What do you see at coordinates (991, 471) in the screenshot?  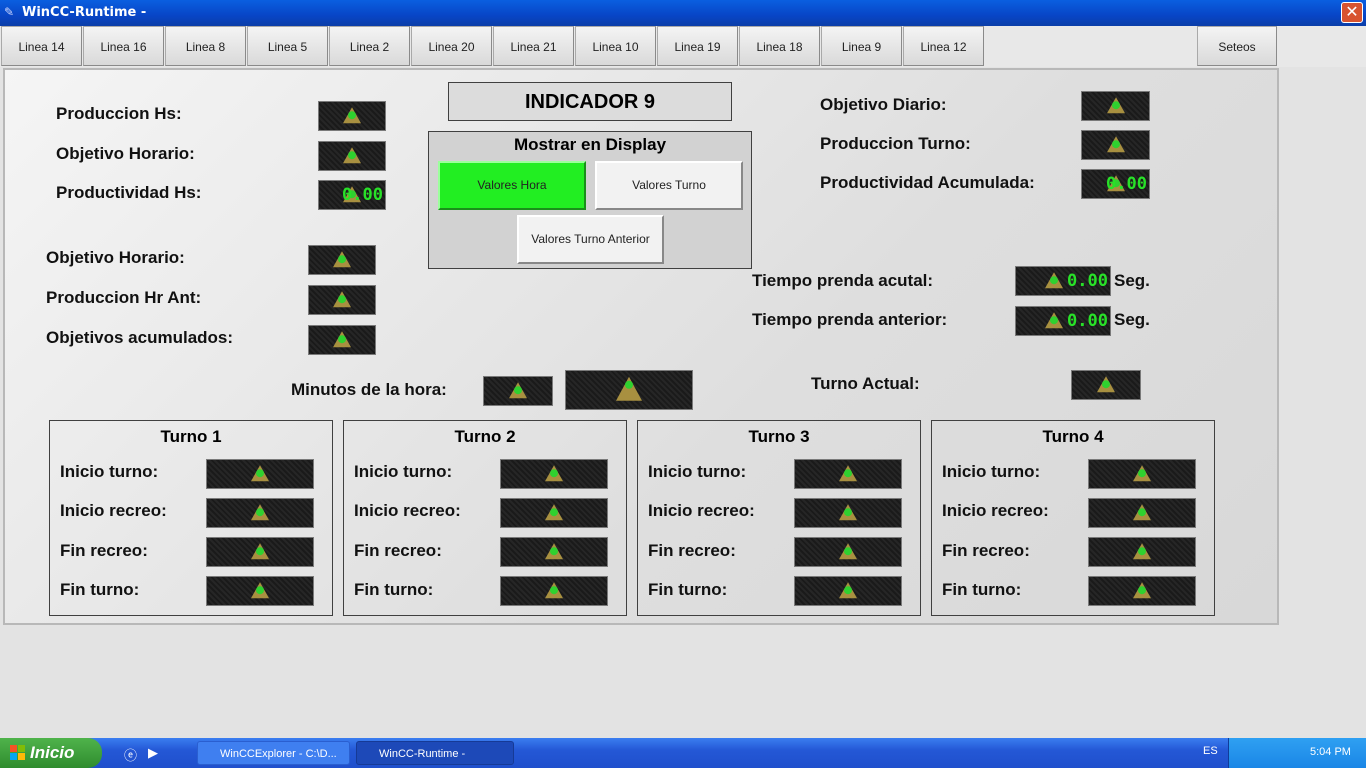 I see `turno-4-inicio-turno-label: Inicio turno:` at bounding box center [991, 471].